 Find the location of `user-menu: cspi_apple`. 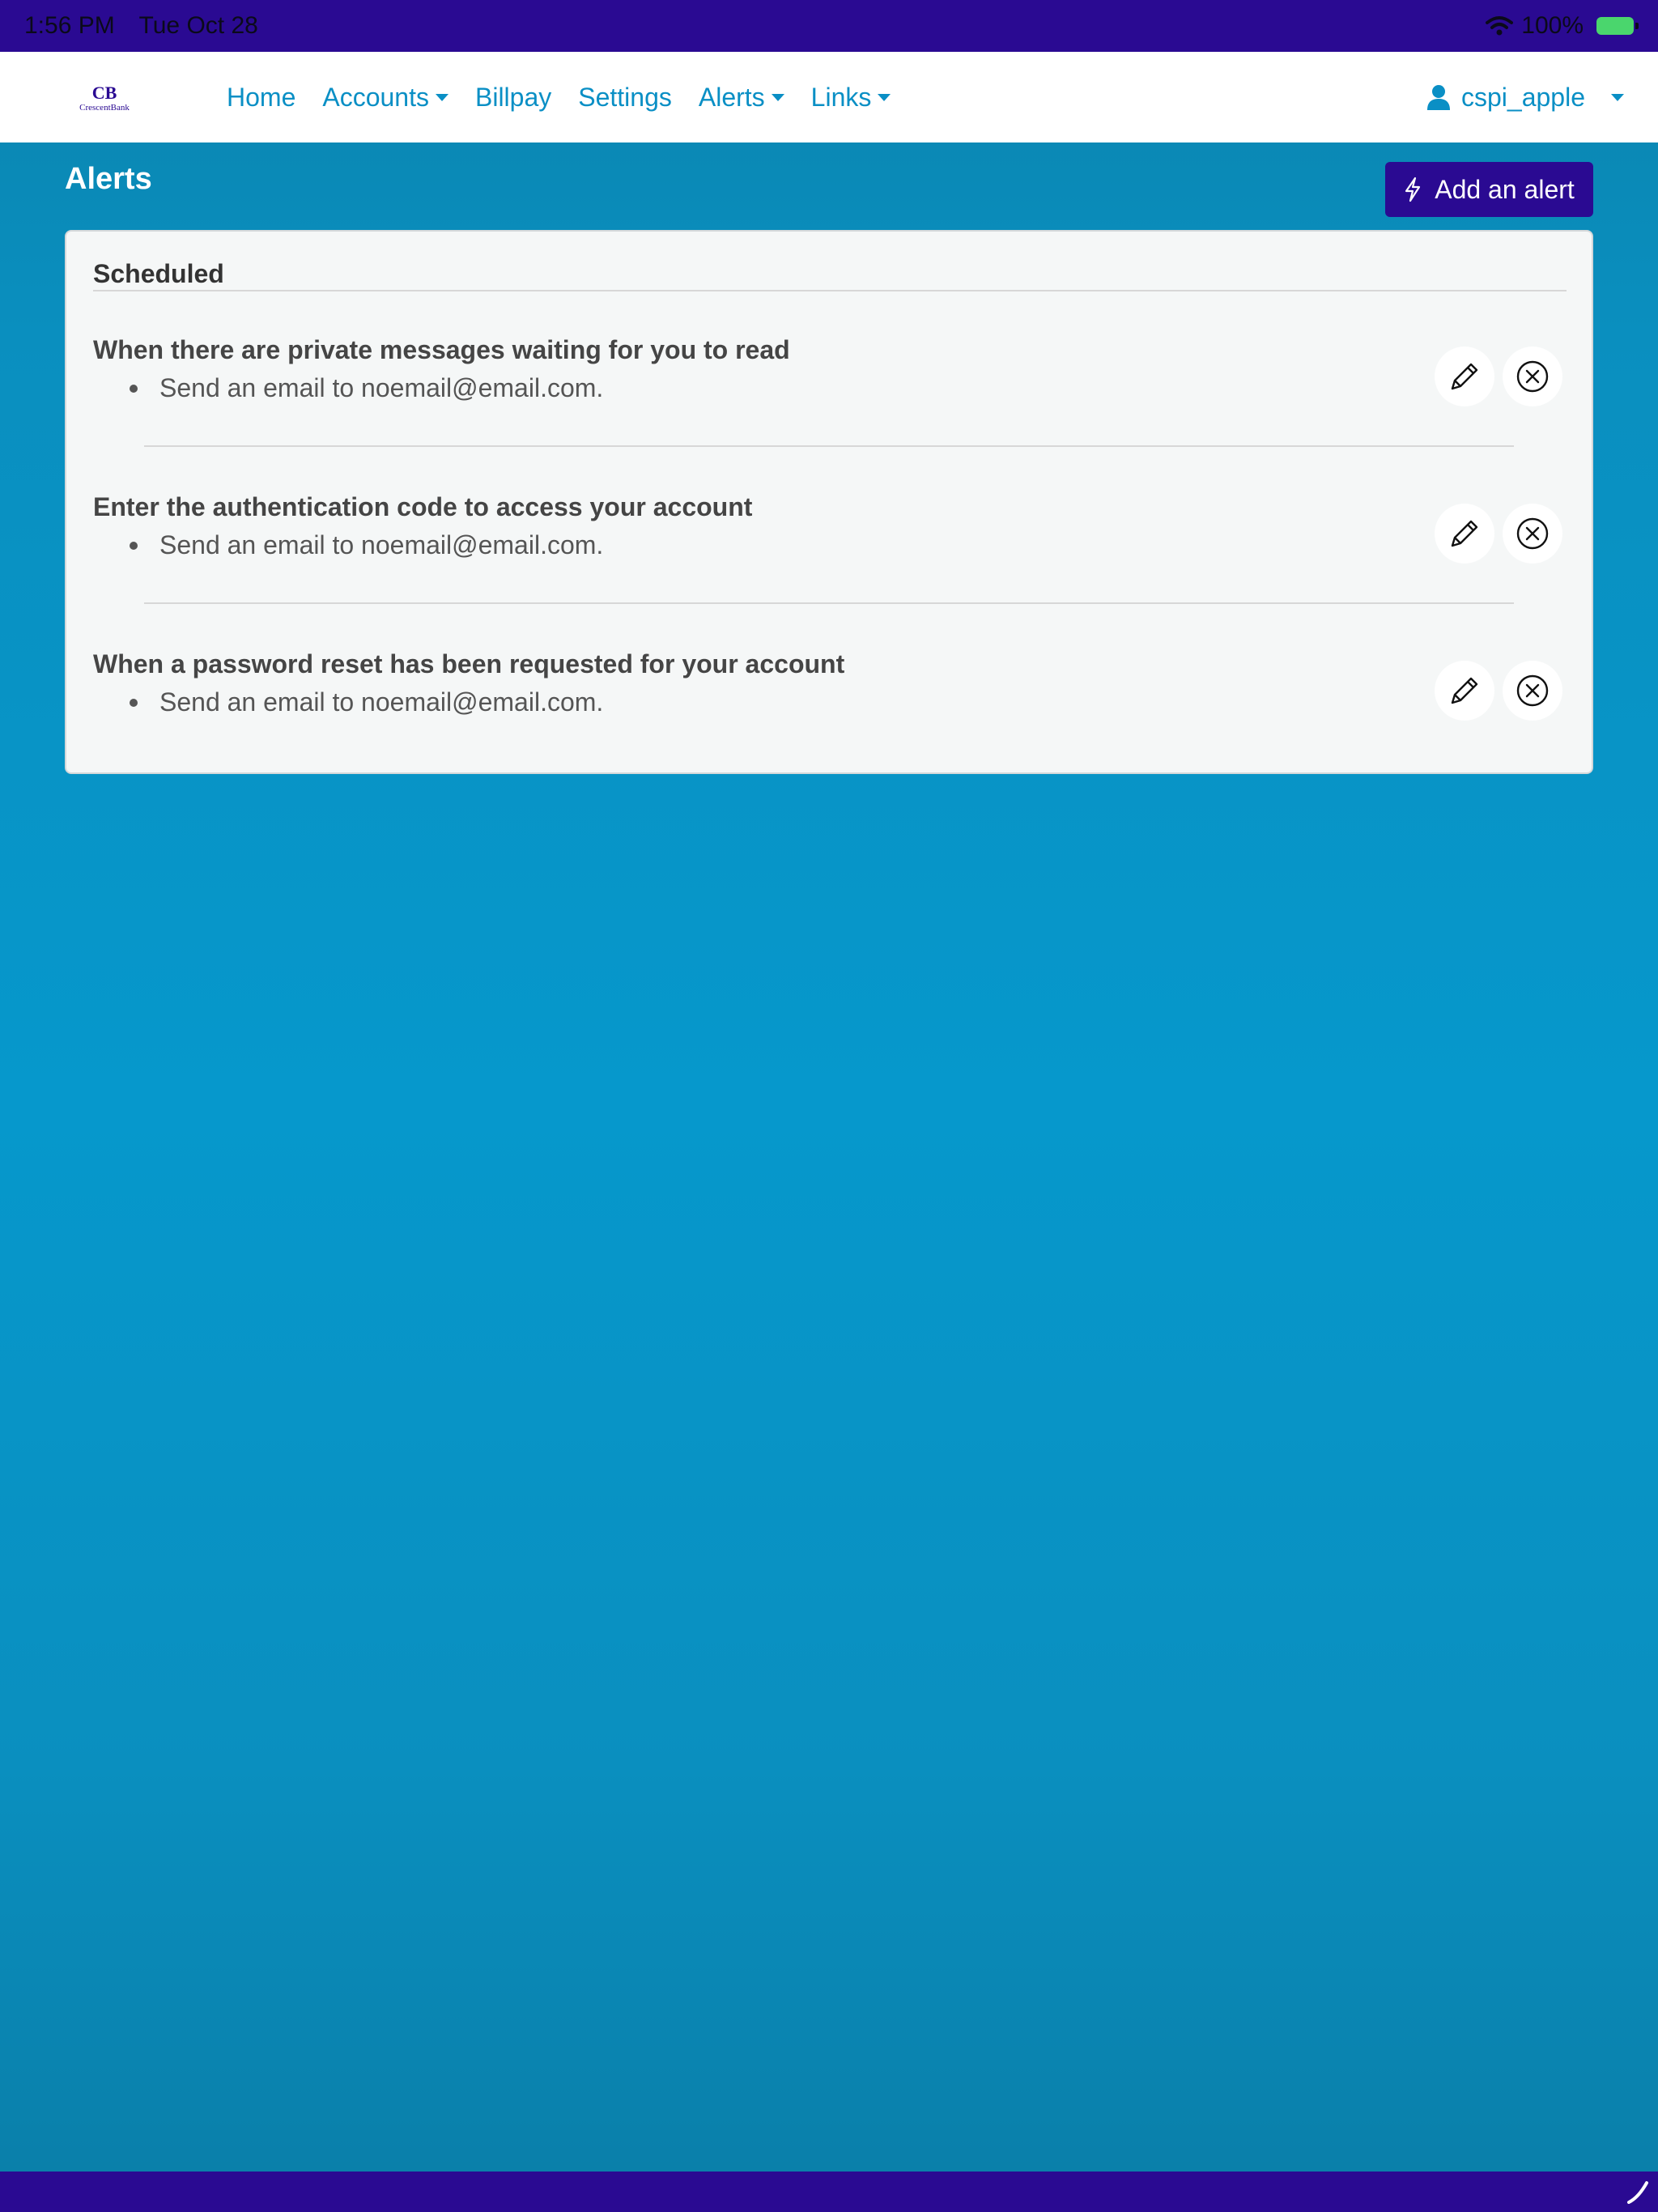

user-menu: cspi_apple is located at coordinates (1525, 98).